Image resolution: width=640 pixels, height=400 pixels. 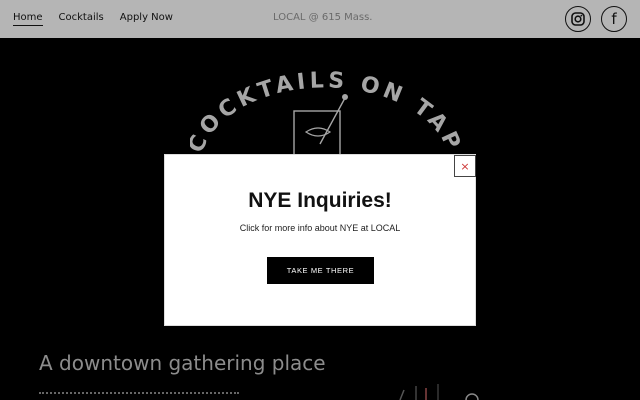 I want to click on popup-description: Click for more info about NYE at LOCAL, so click(x=320, y=228).